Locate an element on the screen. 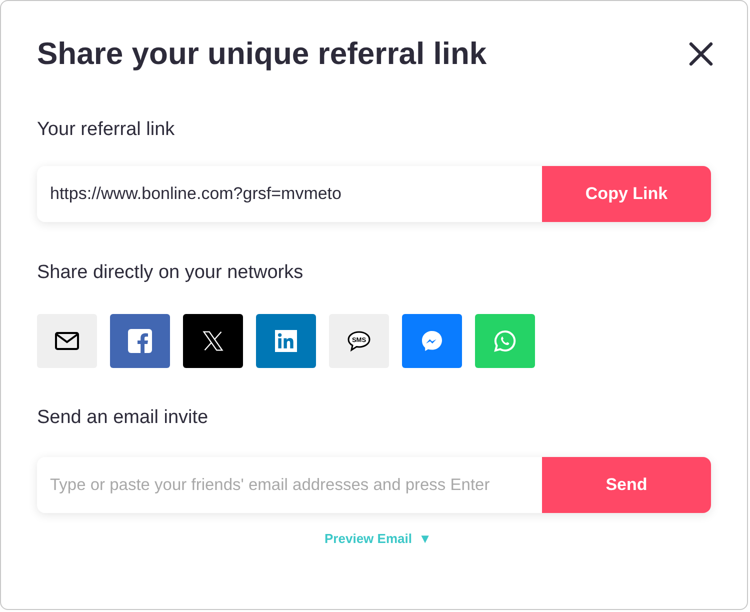 This screenshot has height=612, width=750. email-invite-field: Type or paste your friends' email addresses and press Enter Send is located at coordinates (374, 485).